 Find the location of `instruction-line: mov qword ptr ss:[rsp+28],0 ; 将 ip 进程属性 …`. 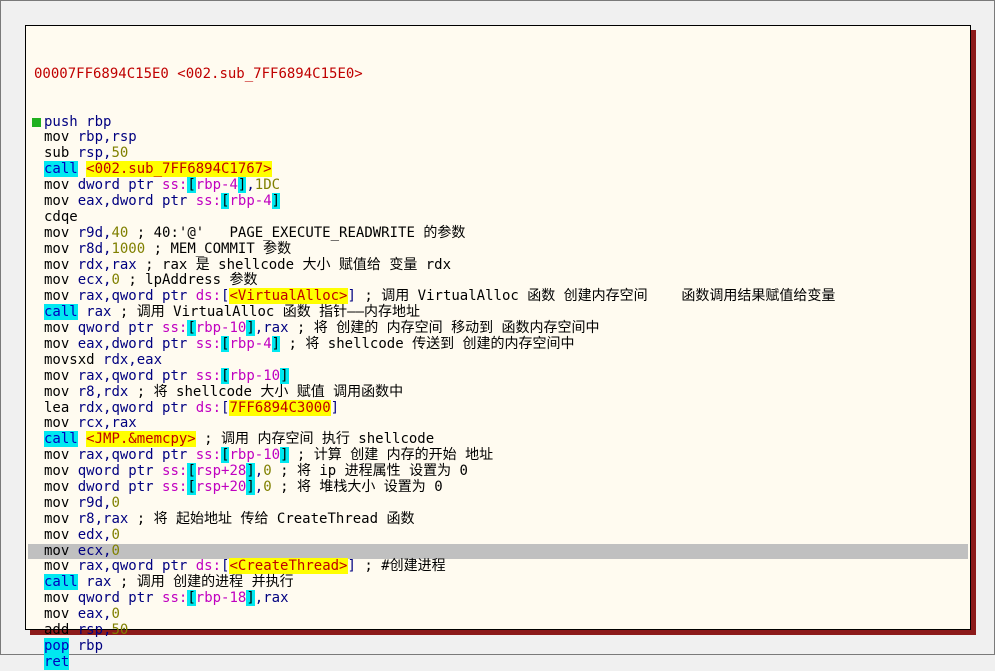

instruction-line: mov qword ptr ss:[rsp+28],0 ; 将 ip 进程属性 … is located at coordinates (499, 471).